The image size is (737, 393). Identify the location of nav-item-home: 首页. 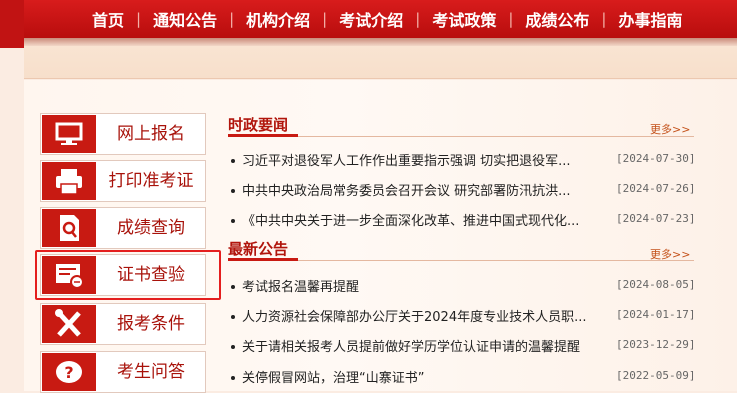
(108, 19).